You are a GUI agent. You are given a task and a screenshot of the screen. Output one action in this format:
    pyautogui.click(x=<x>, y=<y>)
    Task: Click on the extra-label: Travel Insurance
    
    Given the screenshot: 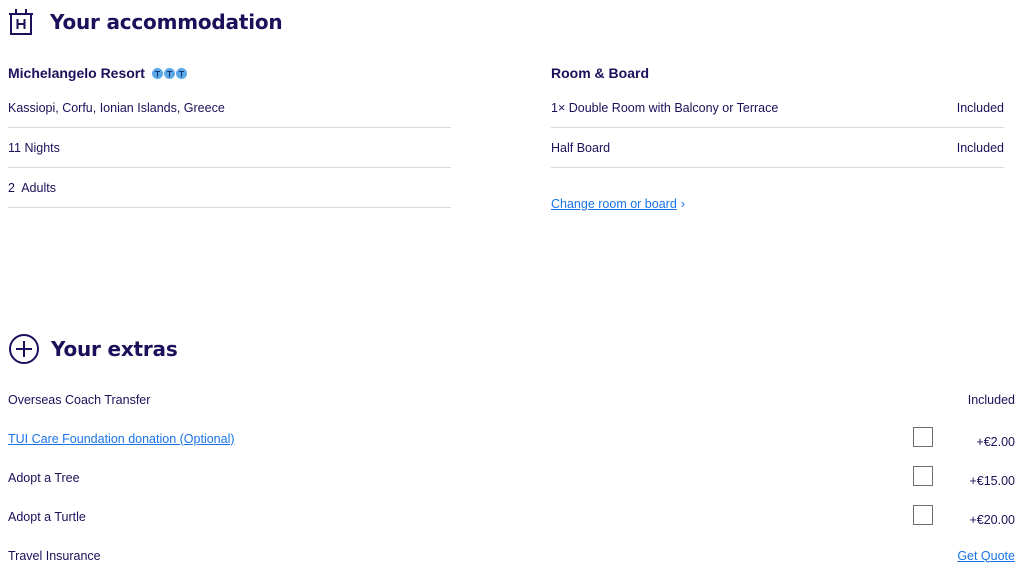 What is the action you would take?
    pyautogui.click(x=54, y=555)
    